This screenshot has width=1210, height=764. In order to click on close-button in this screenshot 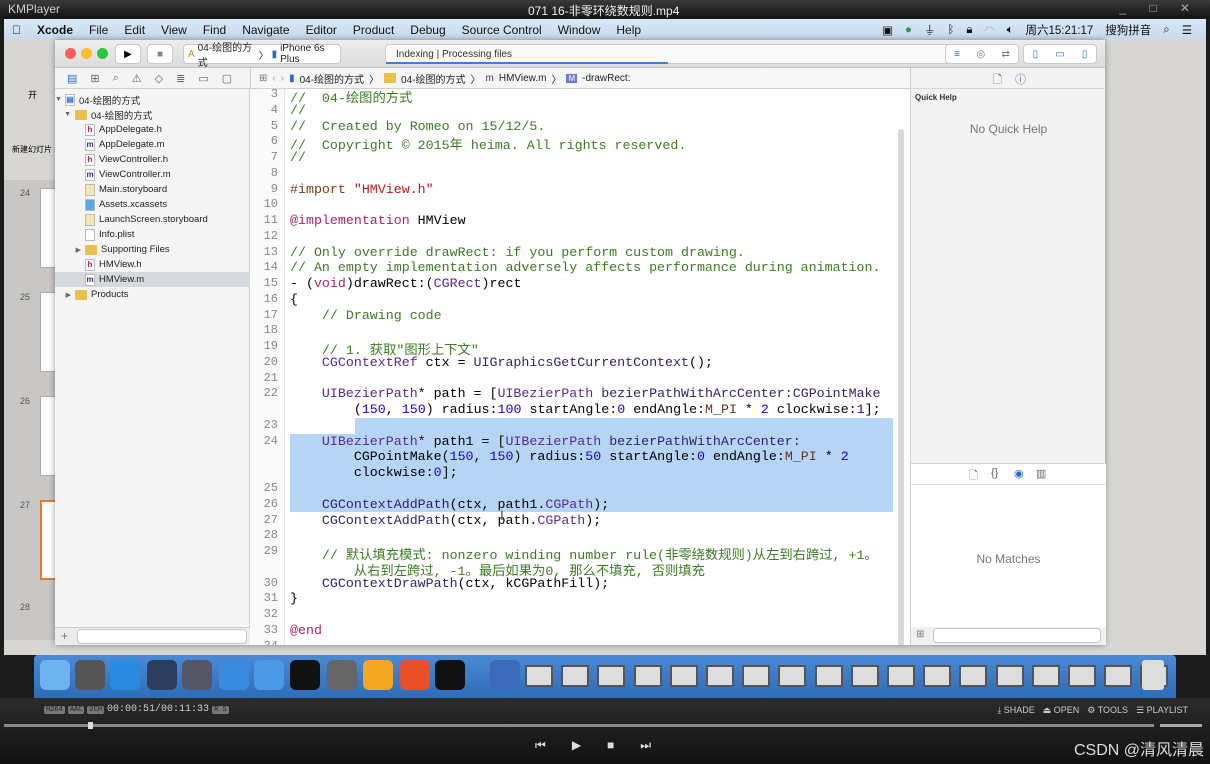, I will do `click(70, 53)`.